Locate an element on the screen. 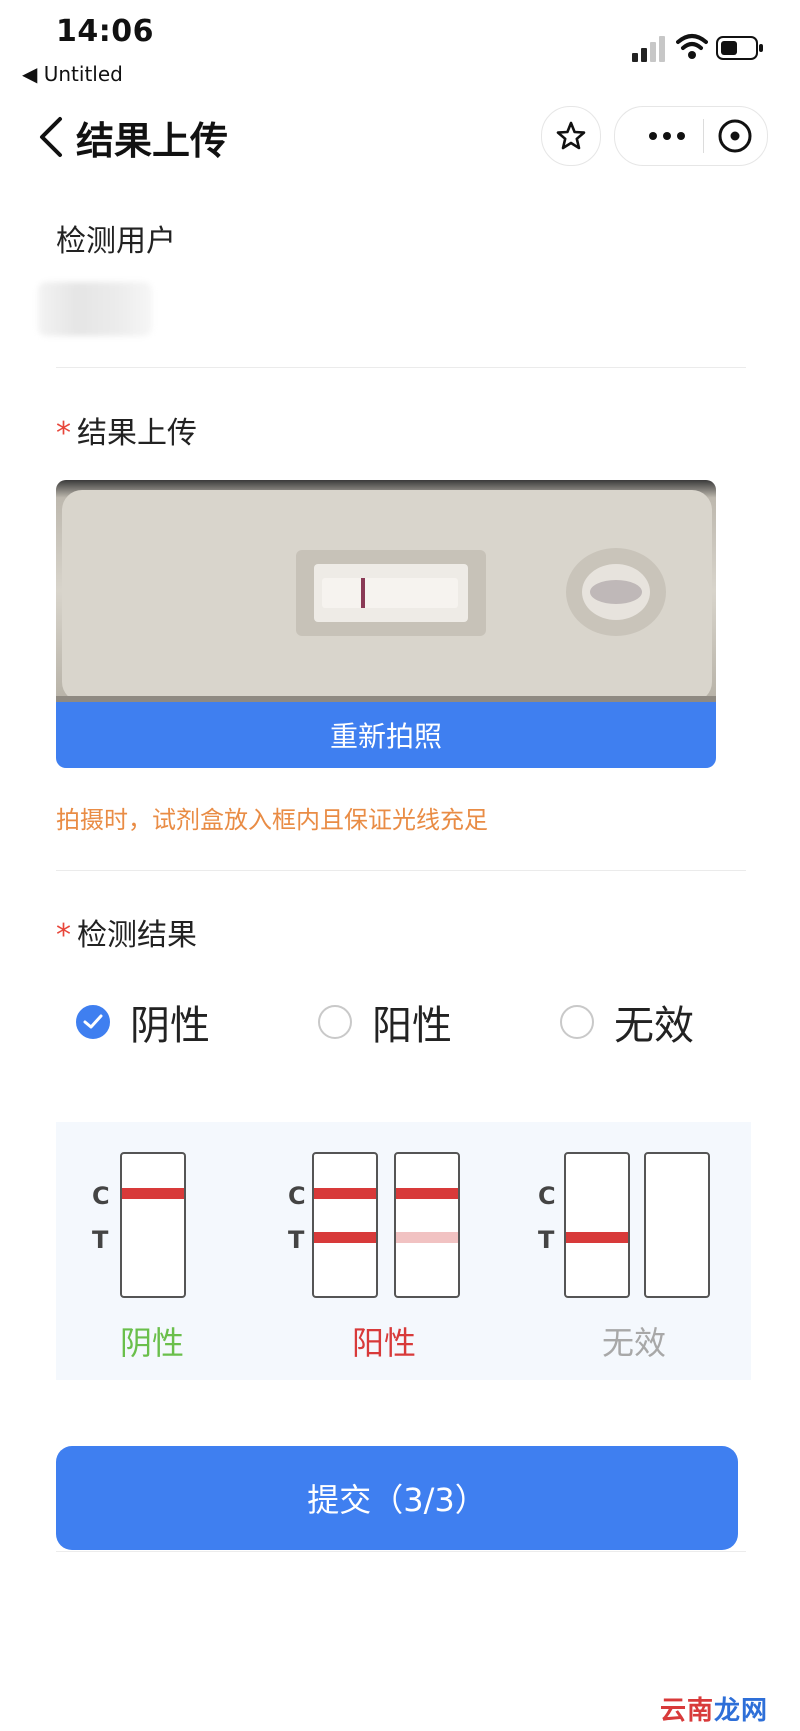  page-title: 结果上传 is located at coordinates (152, 141).